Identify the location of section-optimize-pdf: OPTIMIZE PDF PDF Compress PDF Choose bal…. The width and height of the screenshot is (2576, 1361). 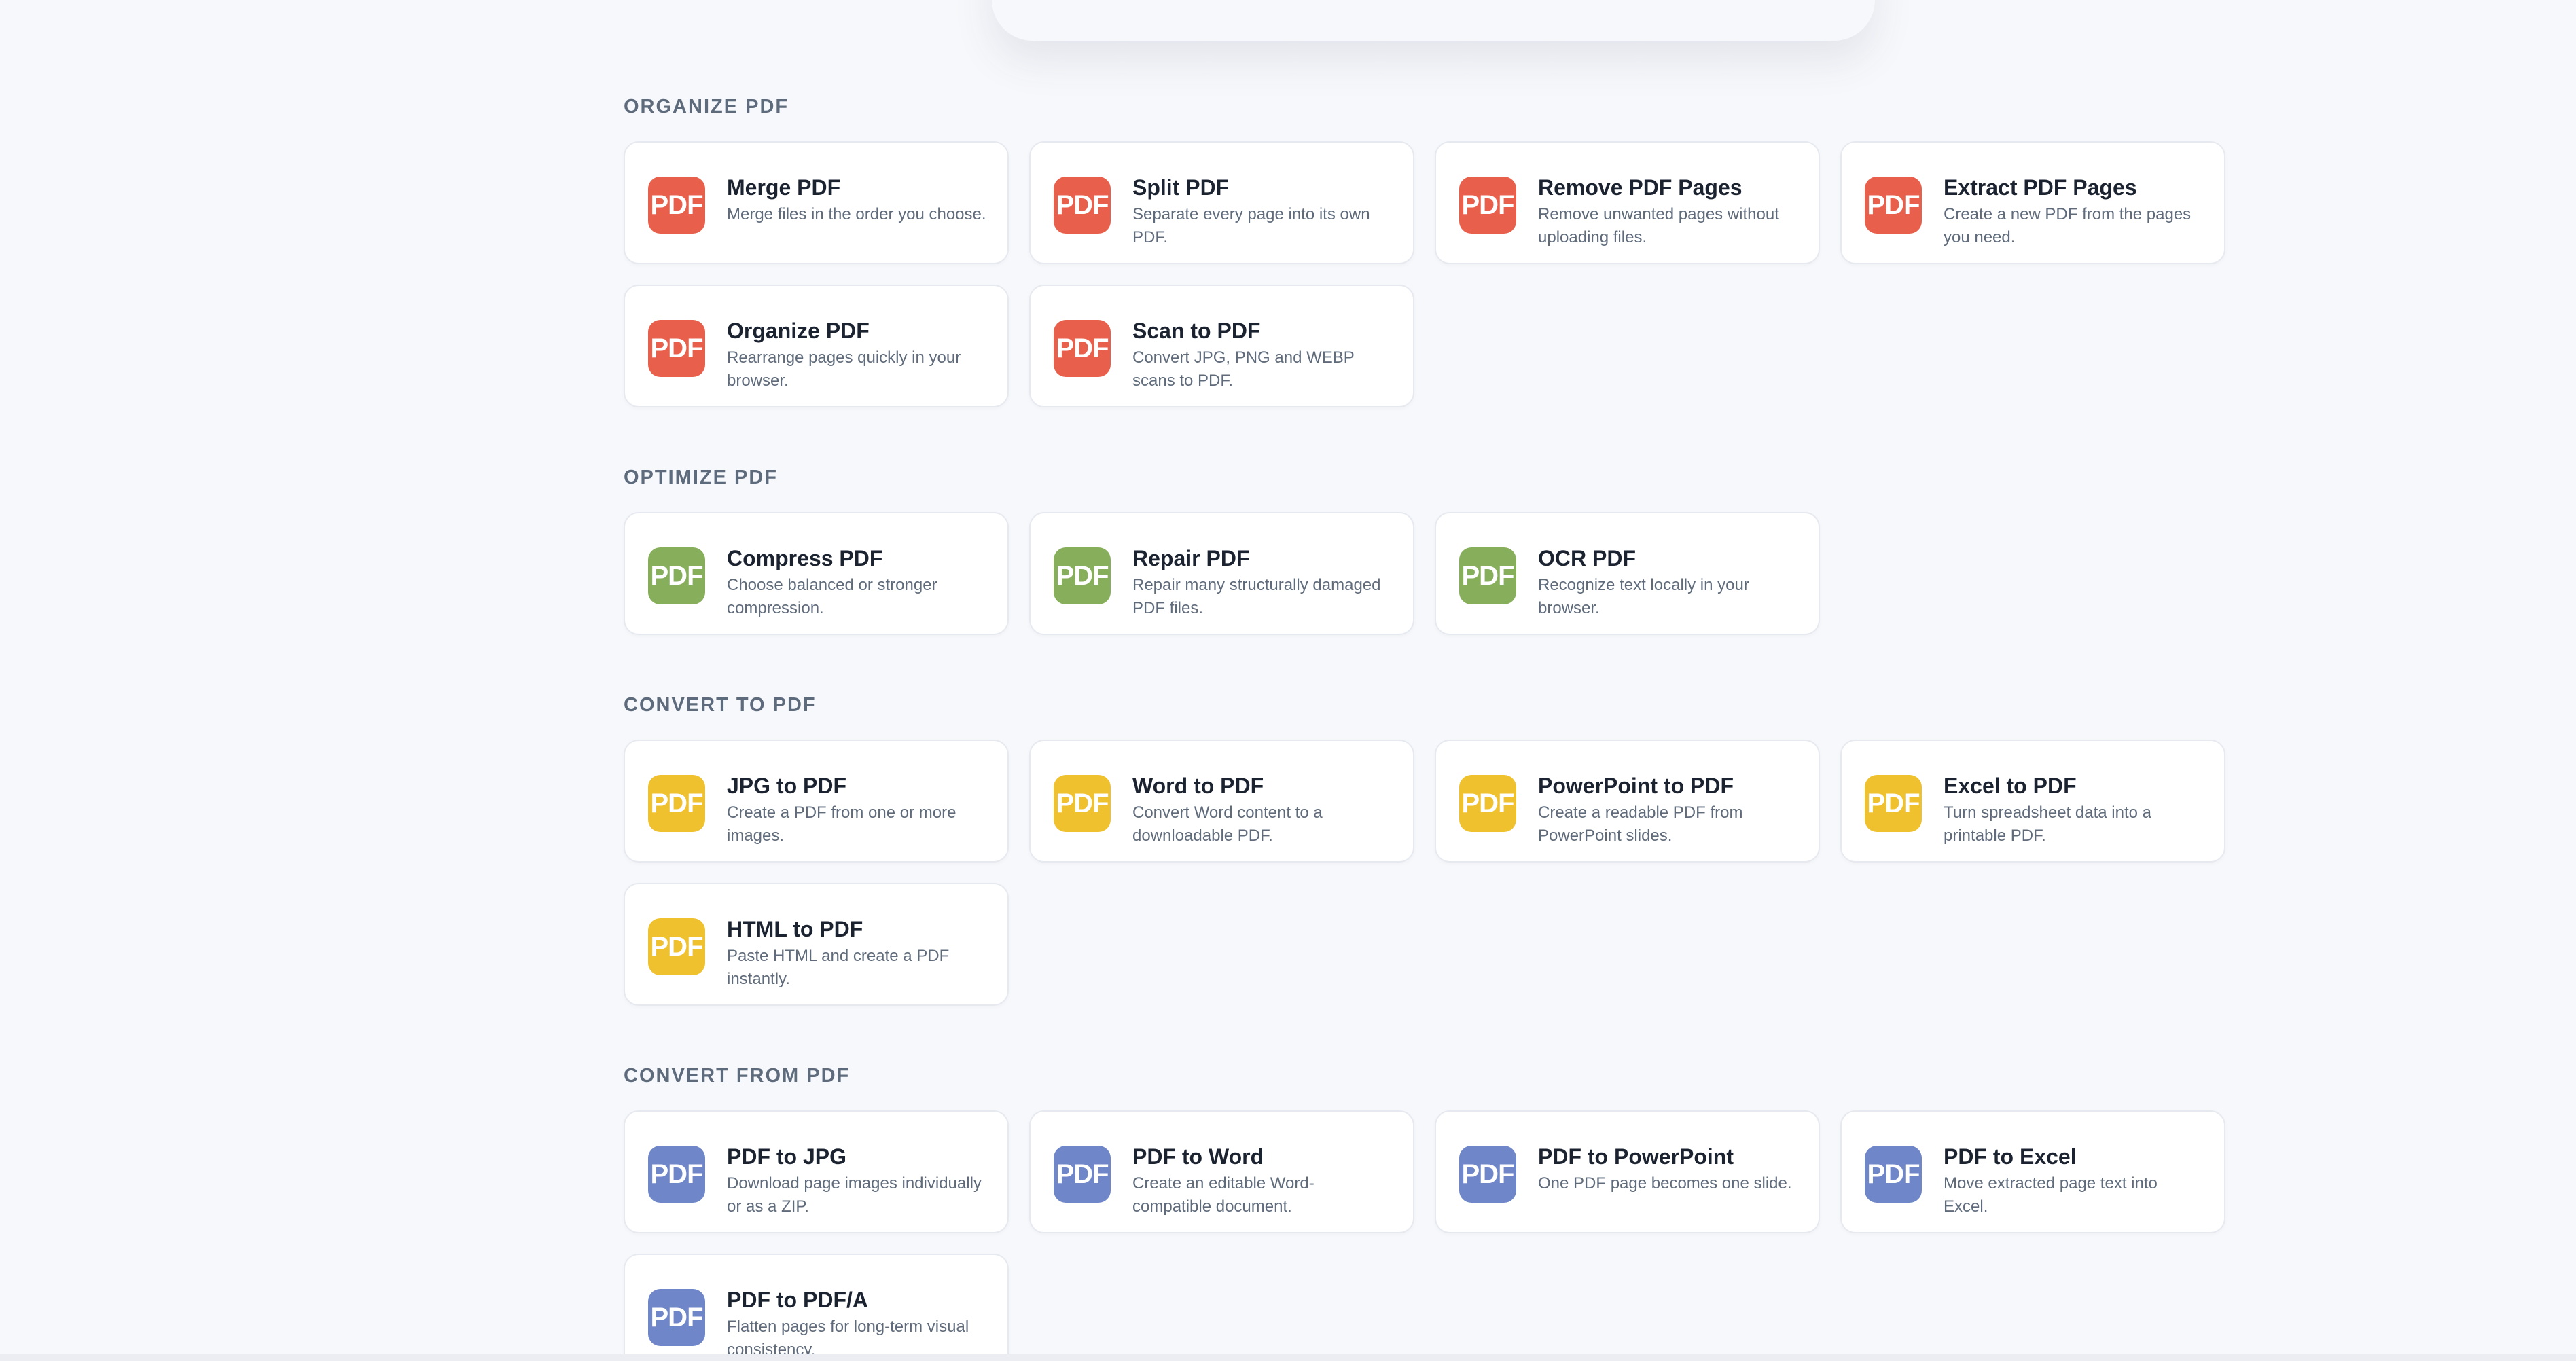
(1425, 550).